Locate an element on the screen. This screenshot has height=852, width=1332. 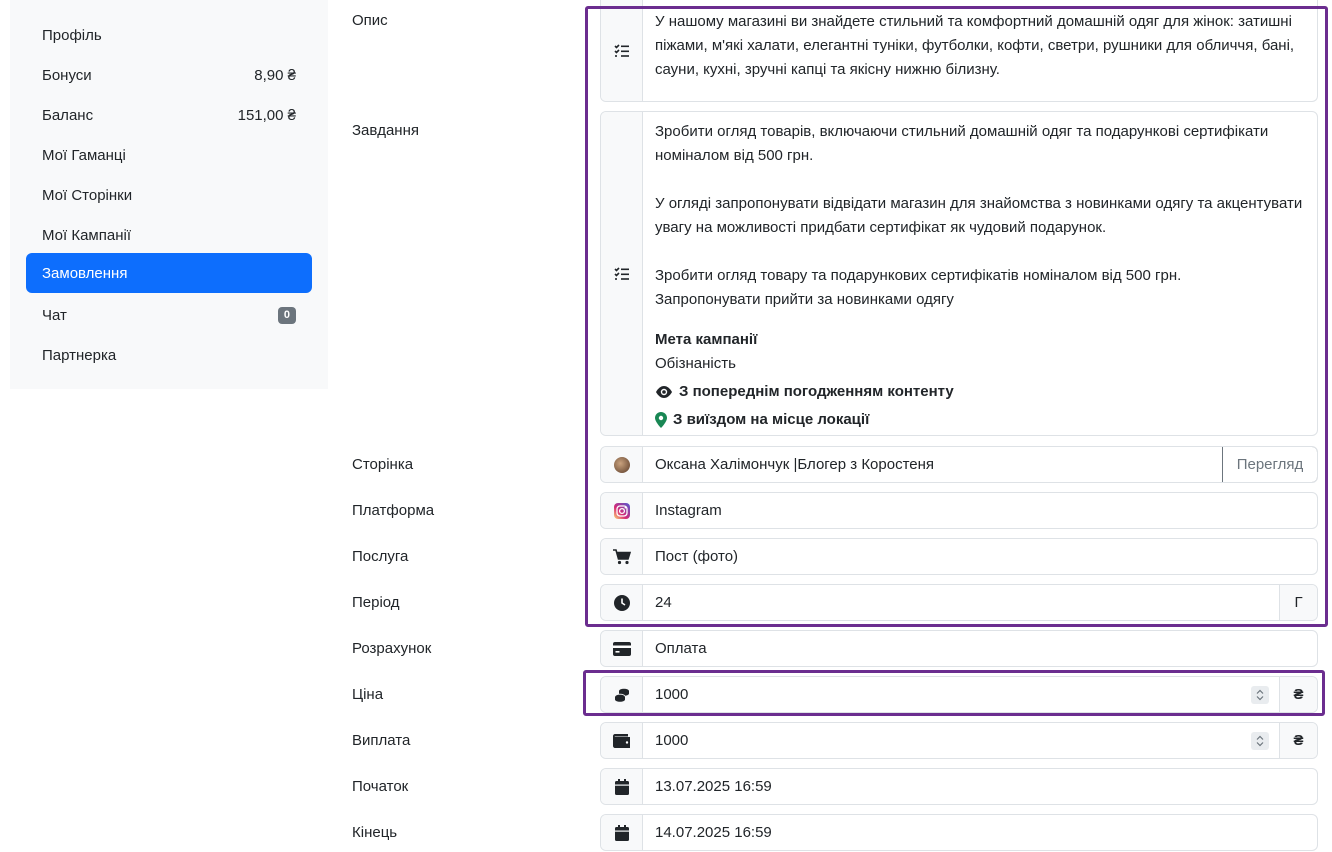
price-addon is located at coordinates (622, 694).